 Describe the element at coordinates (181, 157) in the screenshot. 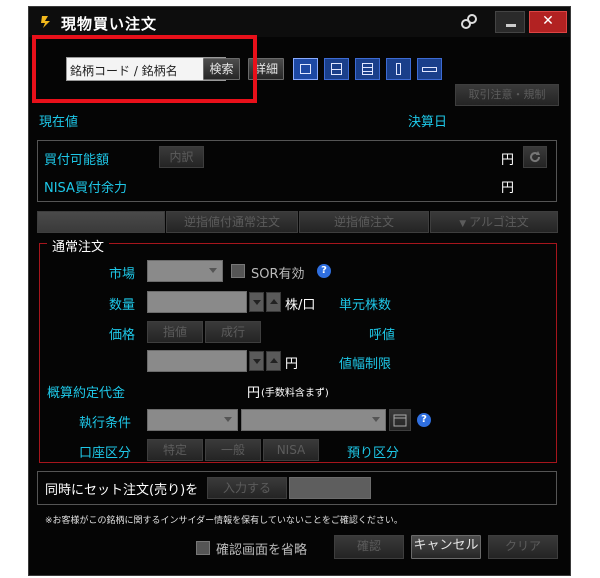

I see `breakdown-button: 内訳` at that location.